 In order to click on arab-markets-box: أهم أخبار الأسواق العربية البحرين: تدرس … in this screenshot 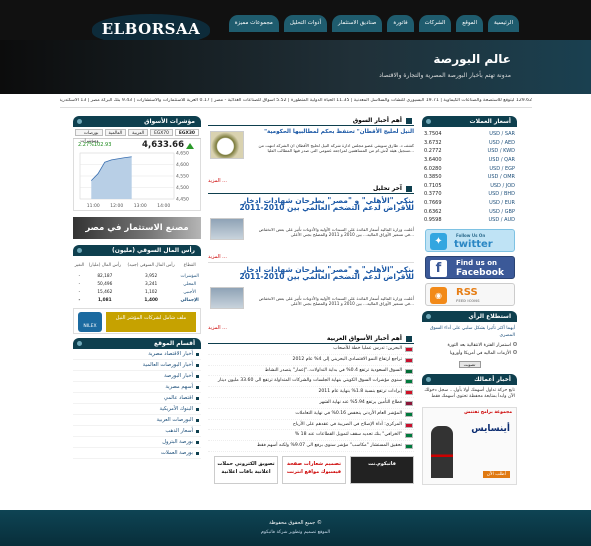, I will do `click(311, 393)`.